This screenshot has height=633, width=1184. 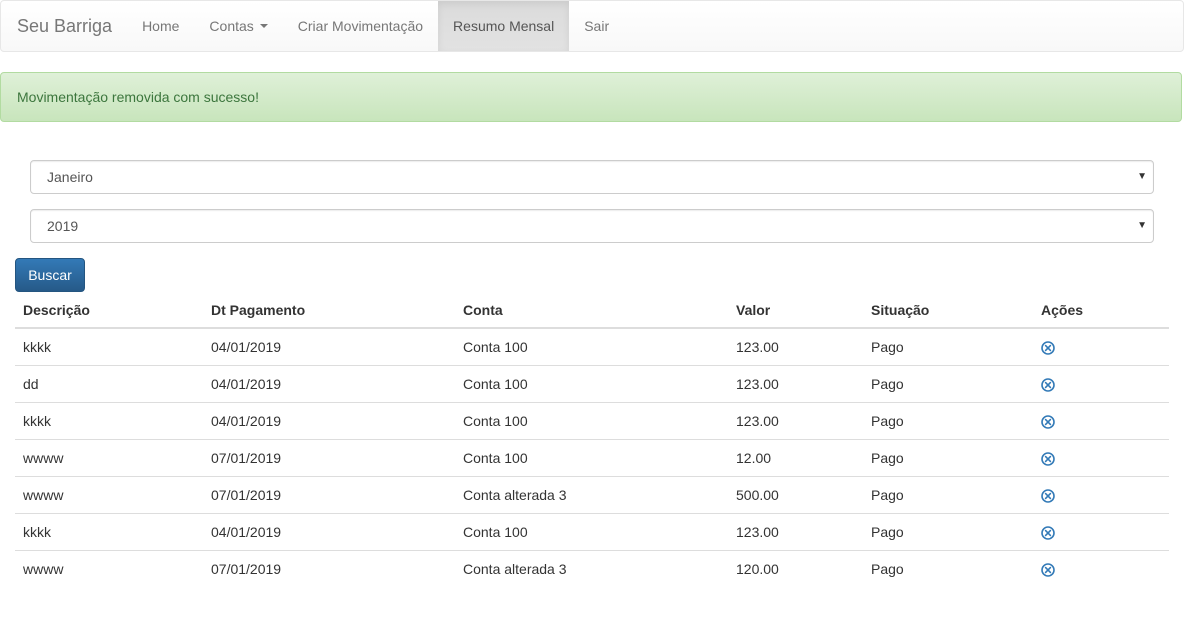 I want to click on table-row: dd 04/01/2019 Conta 100 123.00 Pago, so click(x=592, y=383).